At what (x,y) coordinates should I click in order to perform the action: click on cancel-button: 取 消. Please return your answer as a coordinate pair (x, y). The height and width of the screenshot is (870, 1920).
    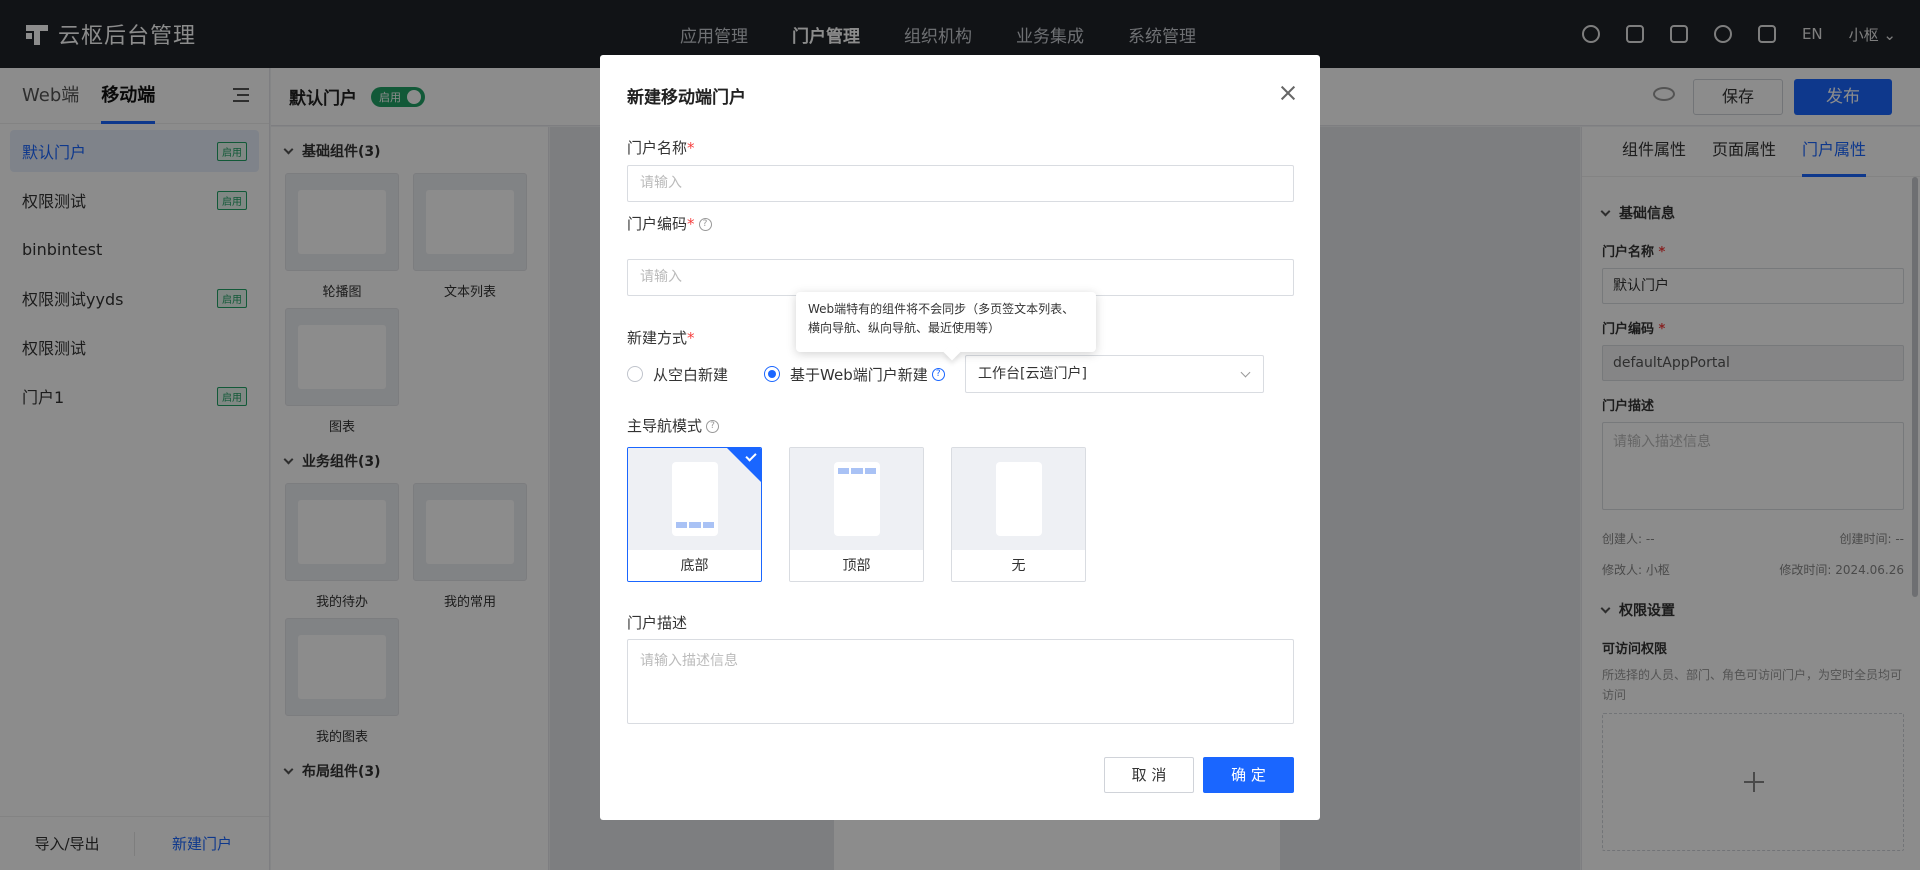
    Looking at the image, I should click on (1149, 775).